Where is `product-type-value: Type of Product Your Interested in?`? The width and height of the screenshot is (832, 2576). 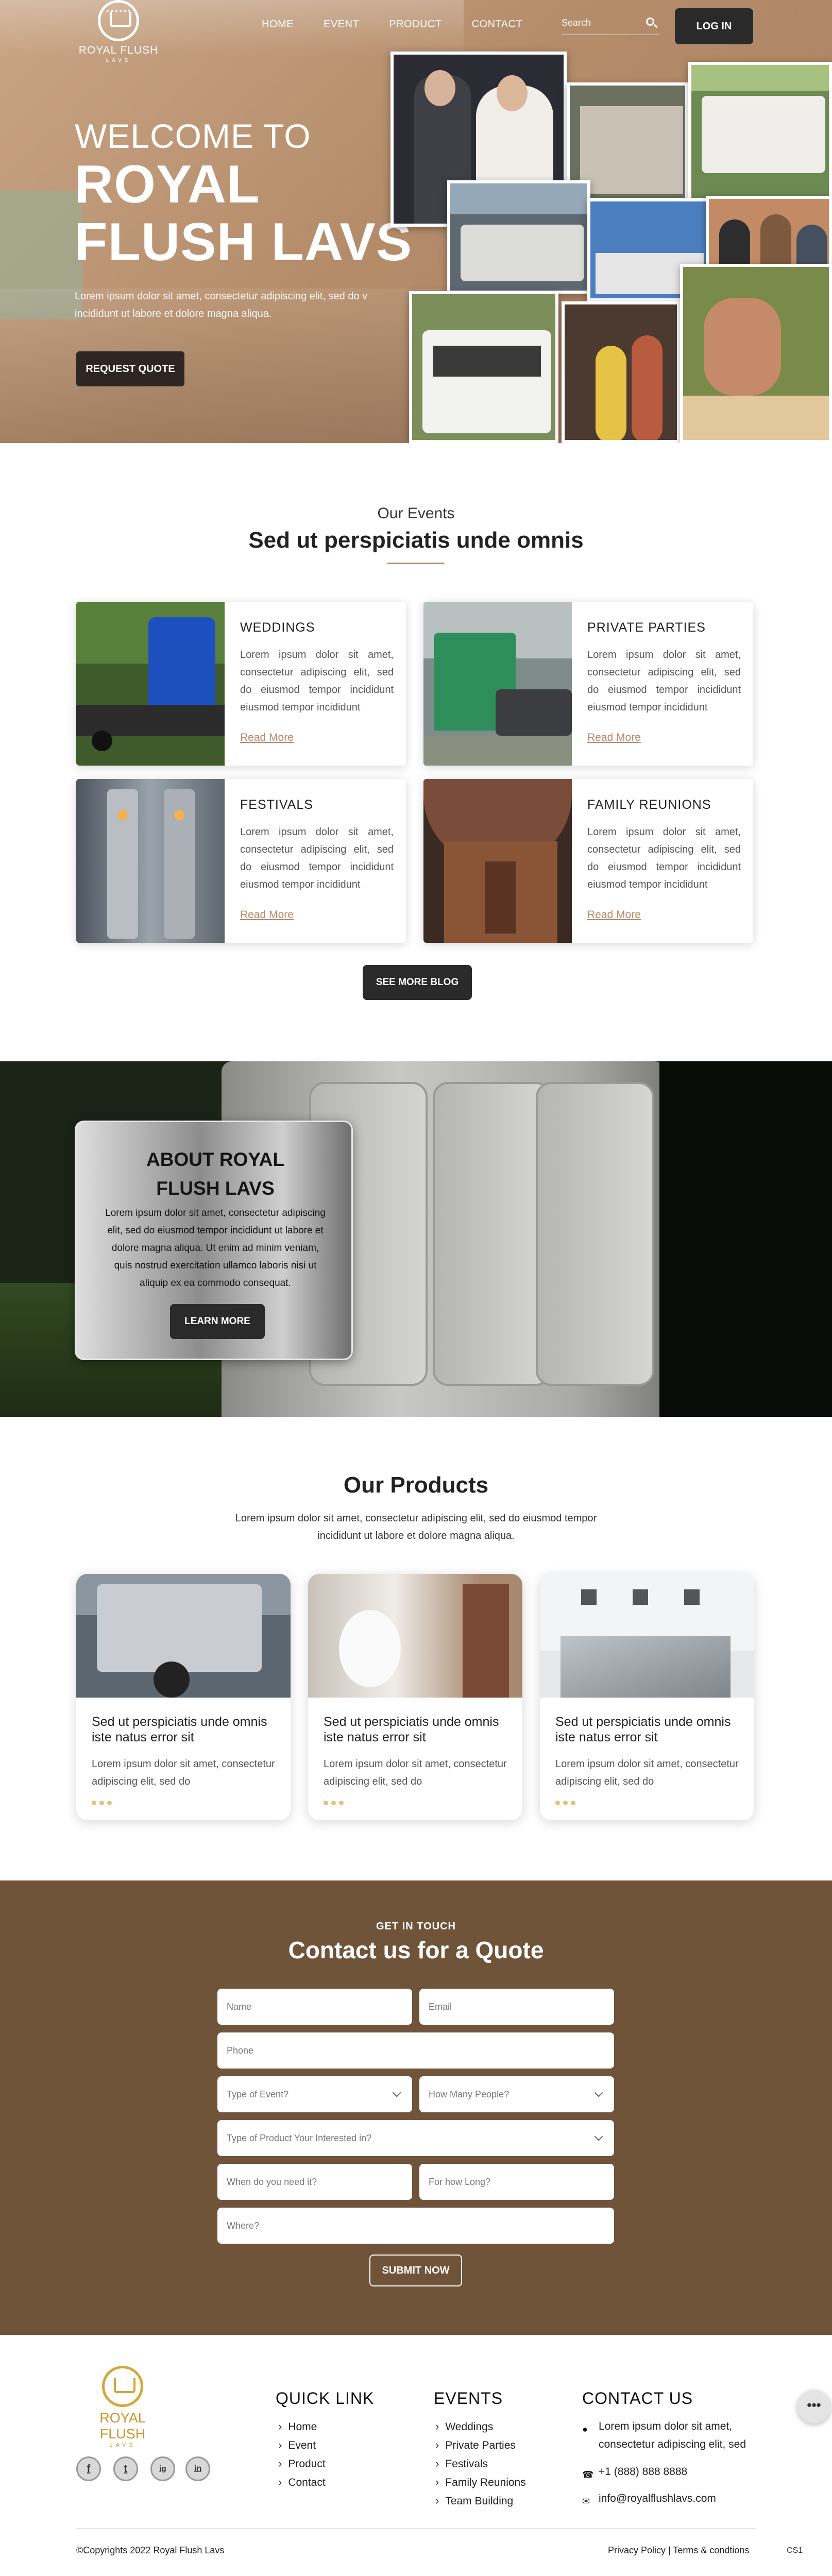 product-type-value: Type of Product Your Interested in? is located at coordinates (299, 2138).